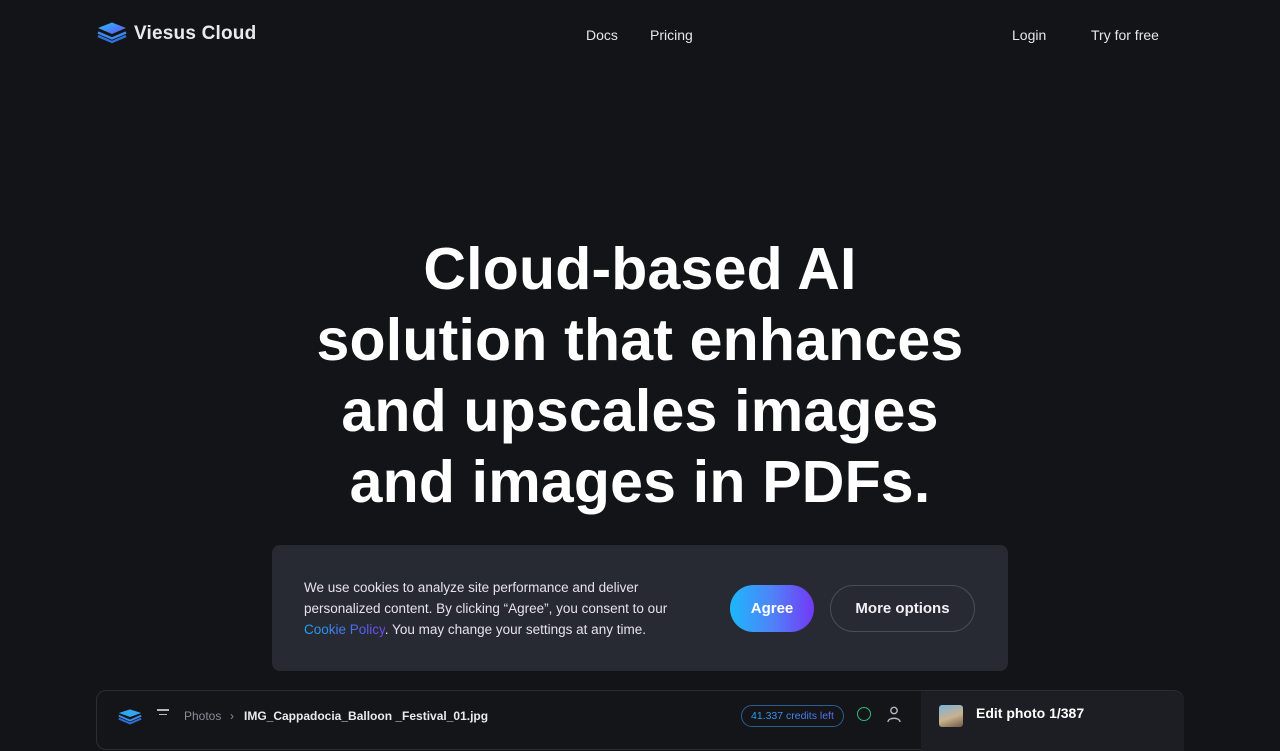 This screenshot has height=751, width=1280. Describe the element at coordinates (640, 411) in the screenshot. I see `hero-line: and upscales images` at that location.